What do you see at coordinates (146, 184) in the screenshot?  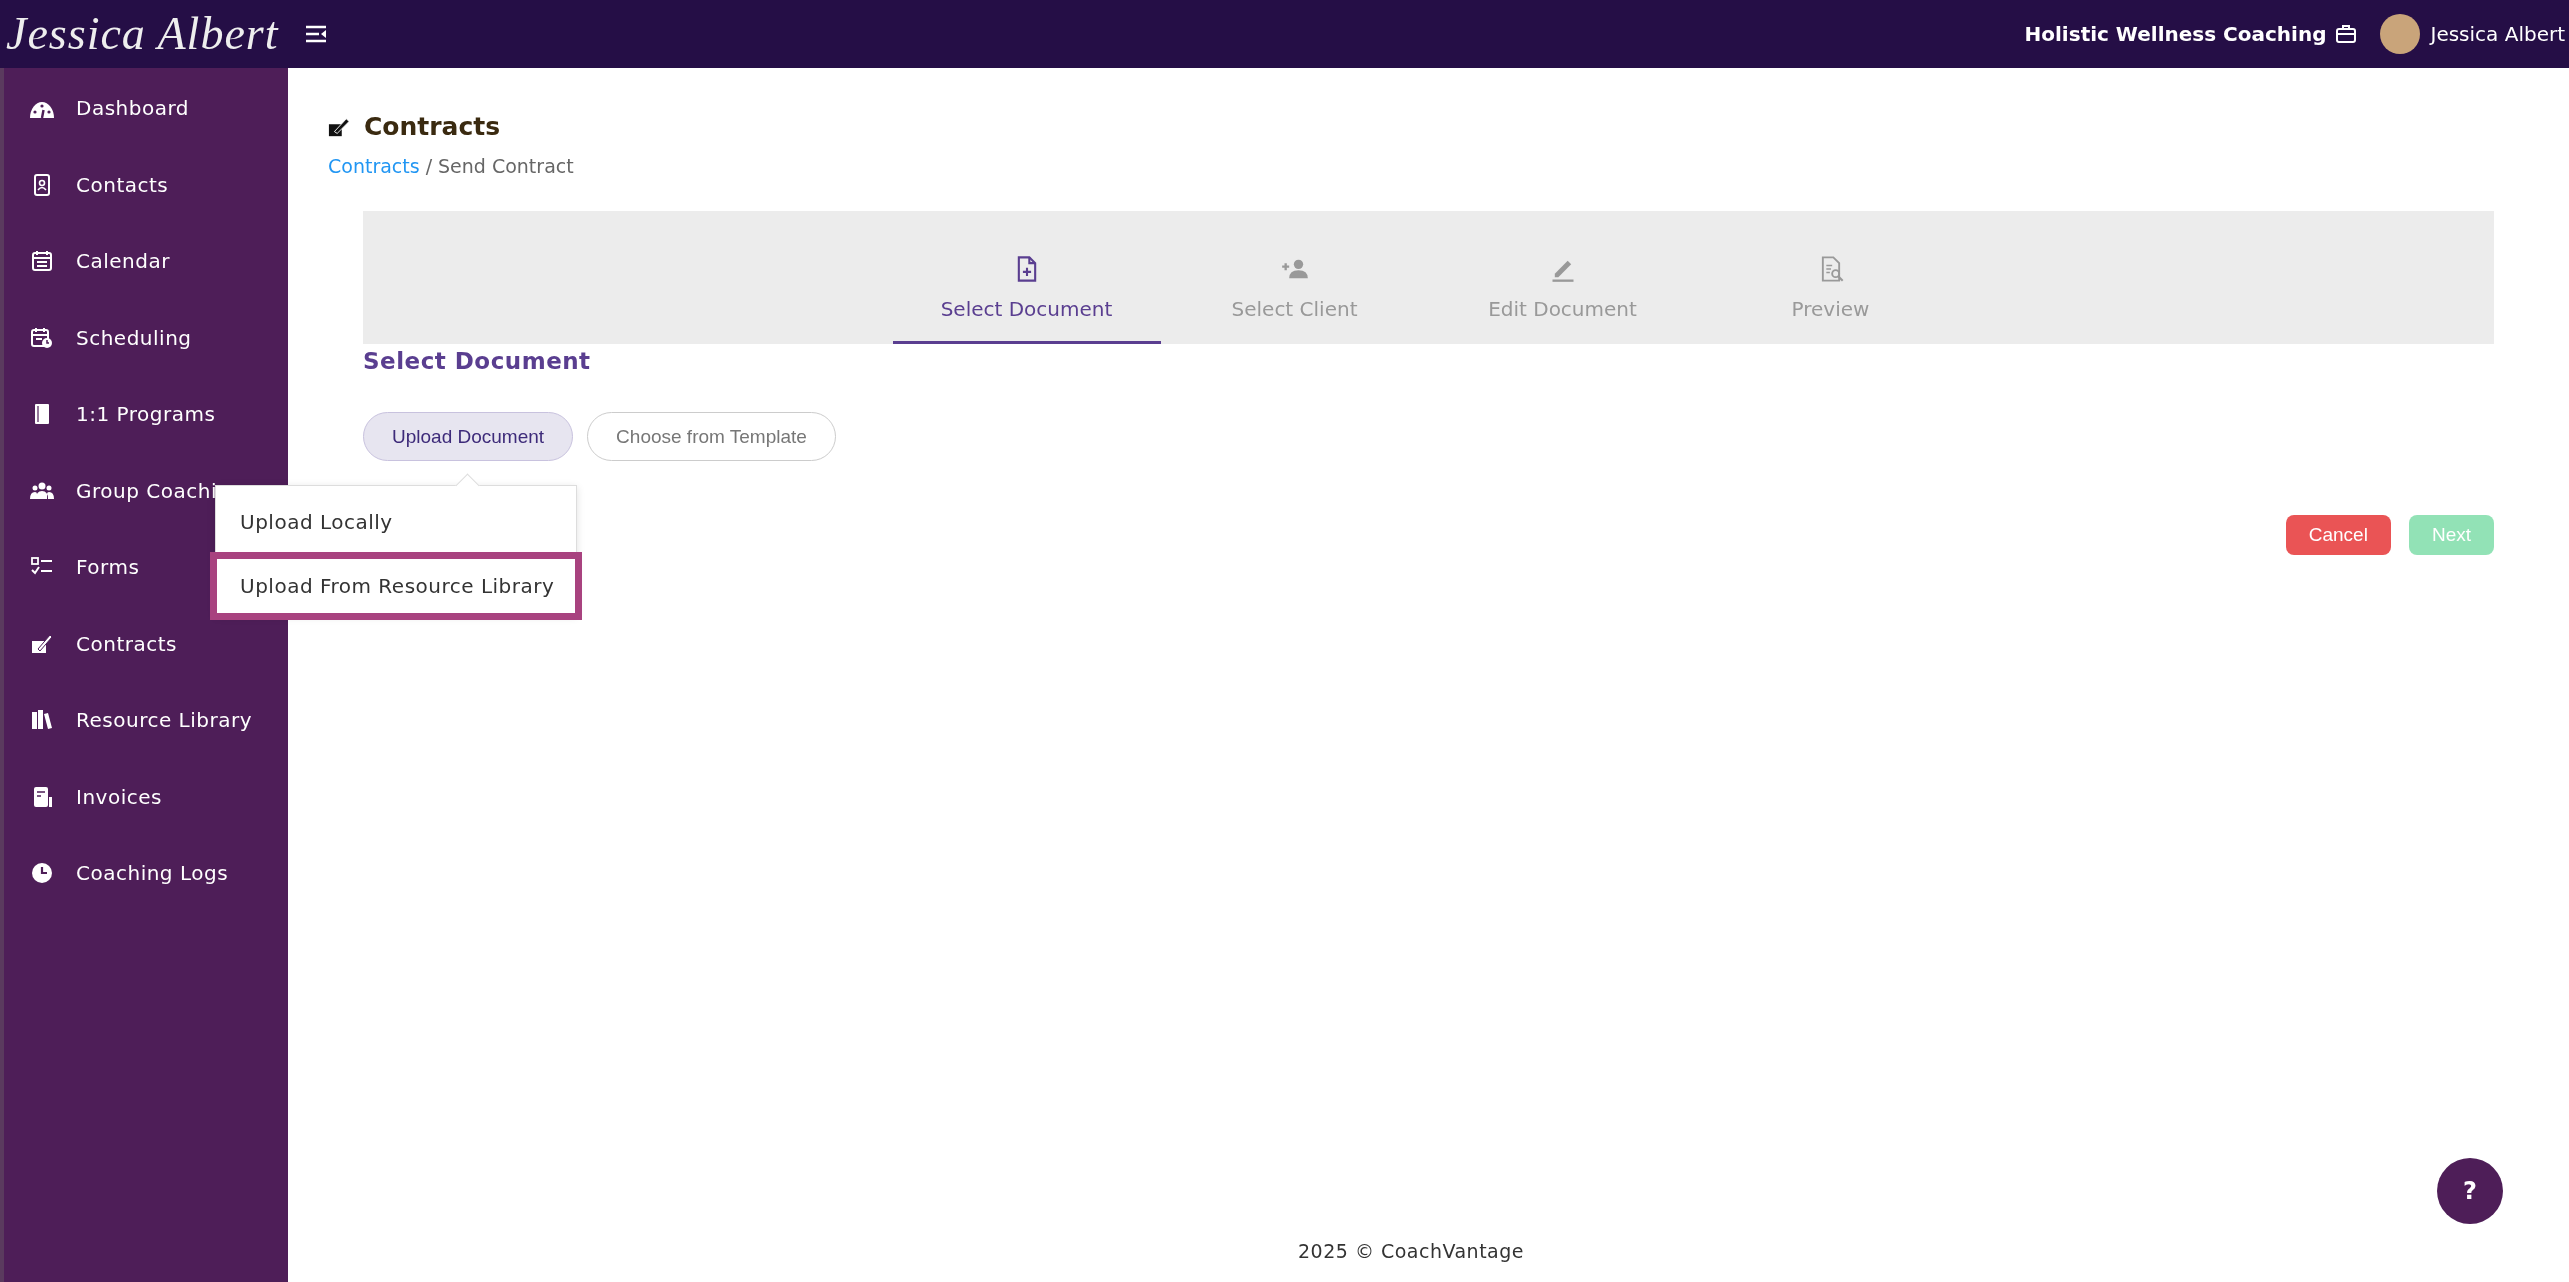 I see `sidebar-item: Contacts` at bounding box center [146, 184].